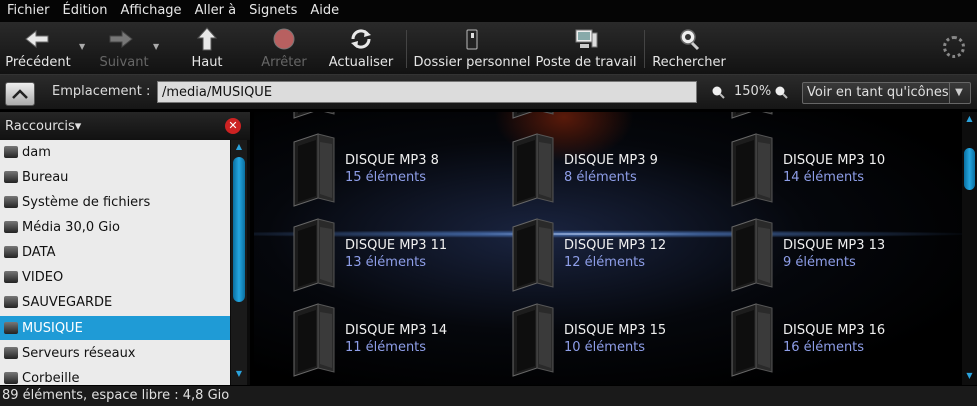 This screenshot has height=406, width=977. I want to click on sidebar-item-bureau: Bureau, so click(115, 177).